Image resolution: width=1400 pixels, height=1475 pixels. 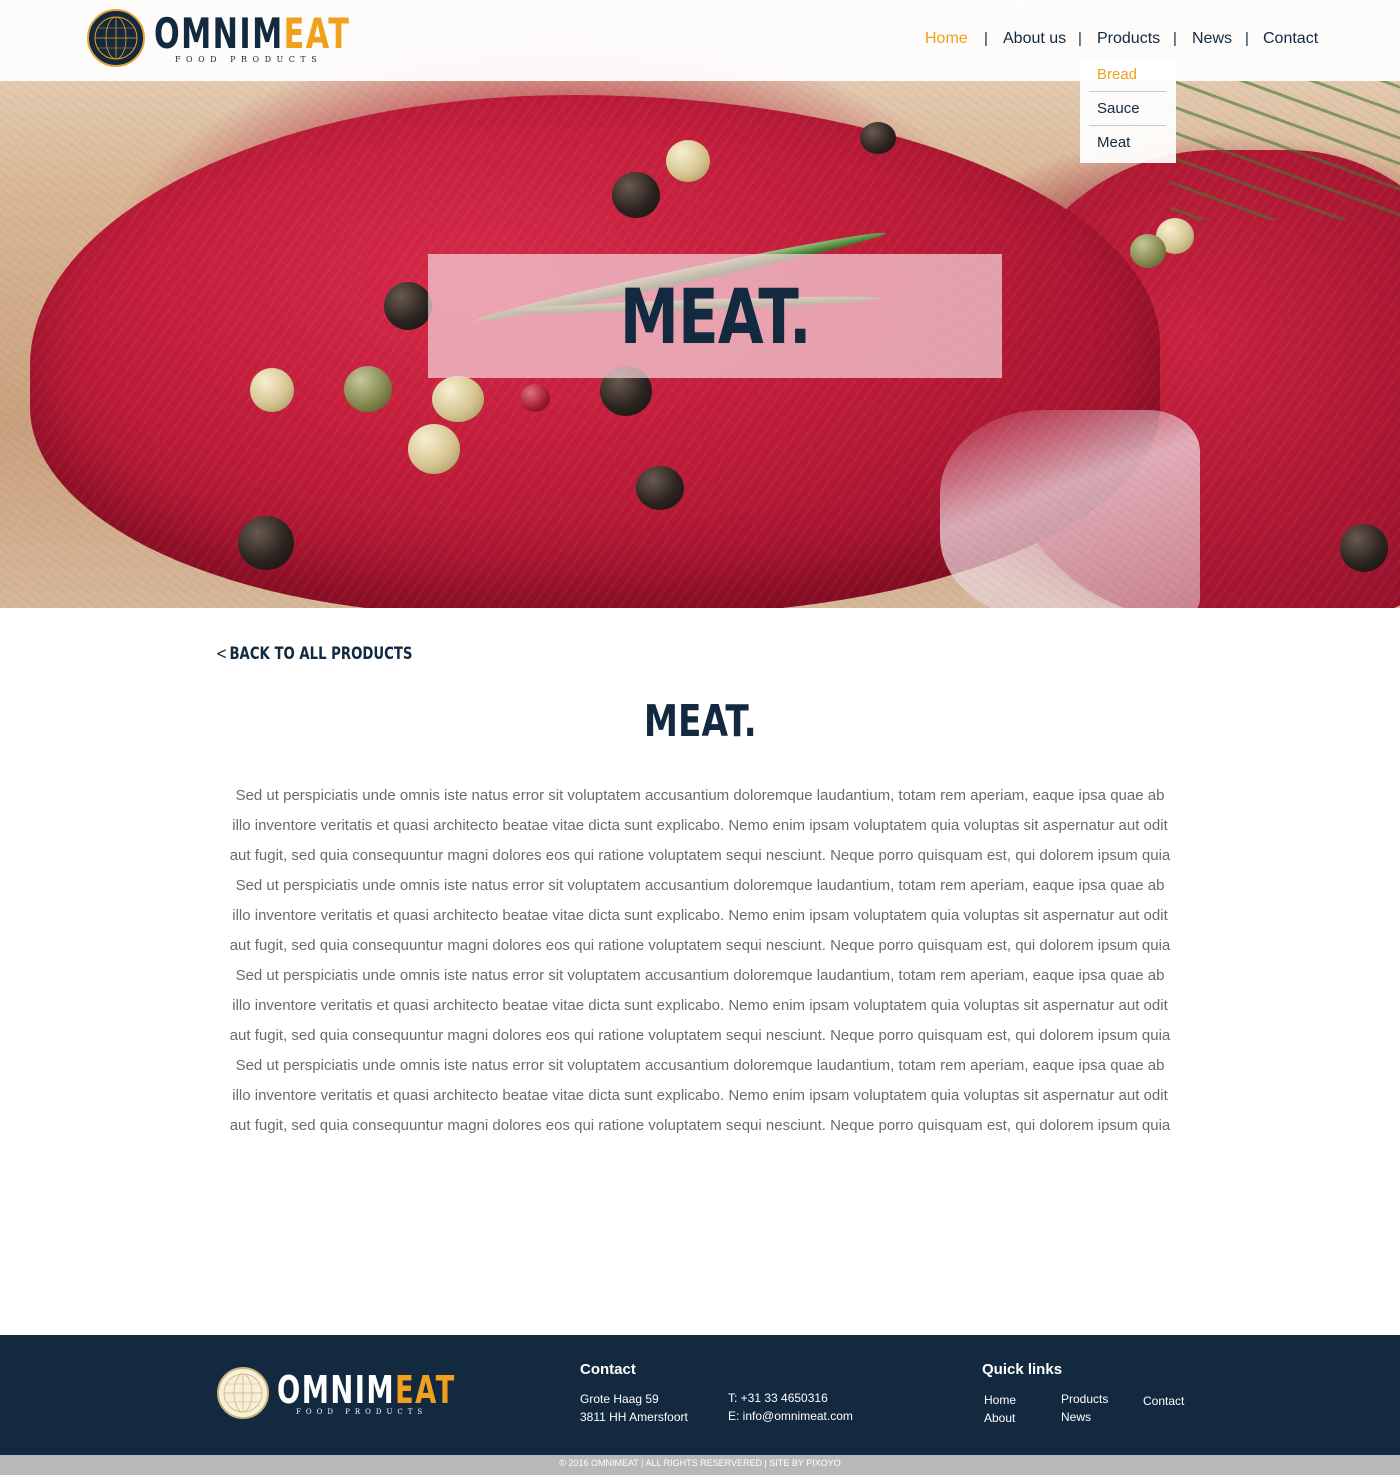 What do you see at coordinates (1113, 142) in the screenshot?
I see `dropdown-item-meat: Meat` at bounding box center [1113, 142].